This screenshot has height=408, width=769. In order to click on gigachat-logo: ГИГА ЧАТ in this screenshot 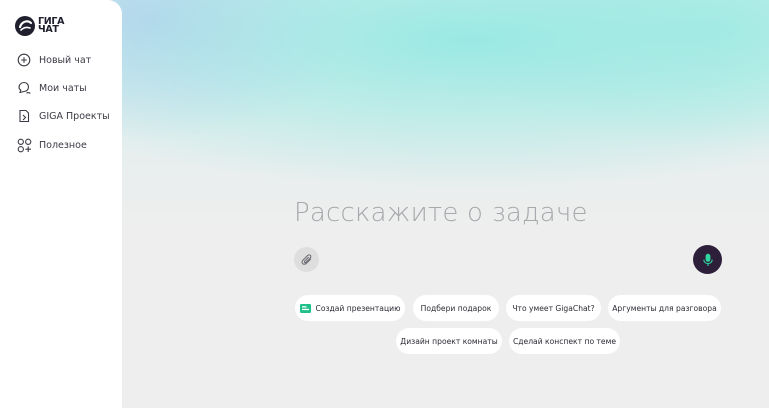, I will do `click(46, 26)`.